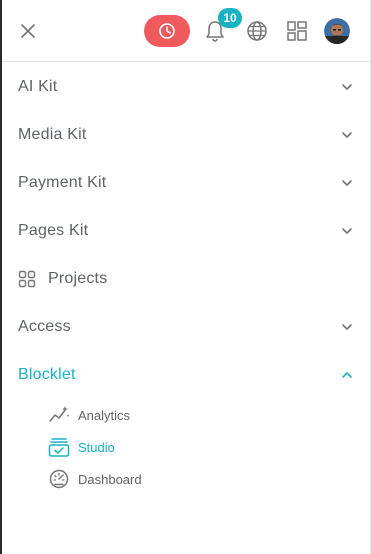  What do you see at coordinates (104, 415) in the screenshot?
I see `submenu-item-label: Analytics` at bounding box center [104, 415].